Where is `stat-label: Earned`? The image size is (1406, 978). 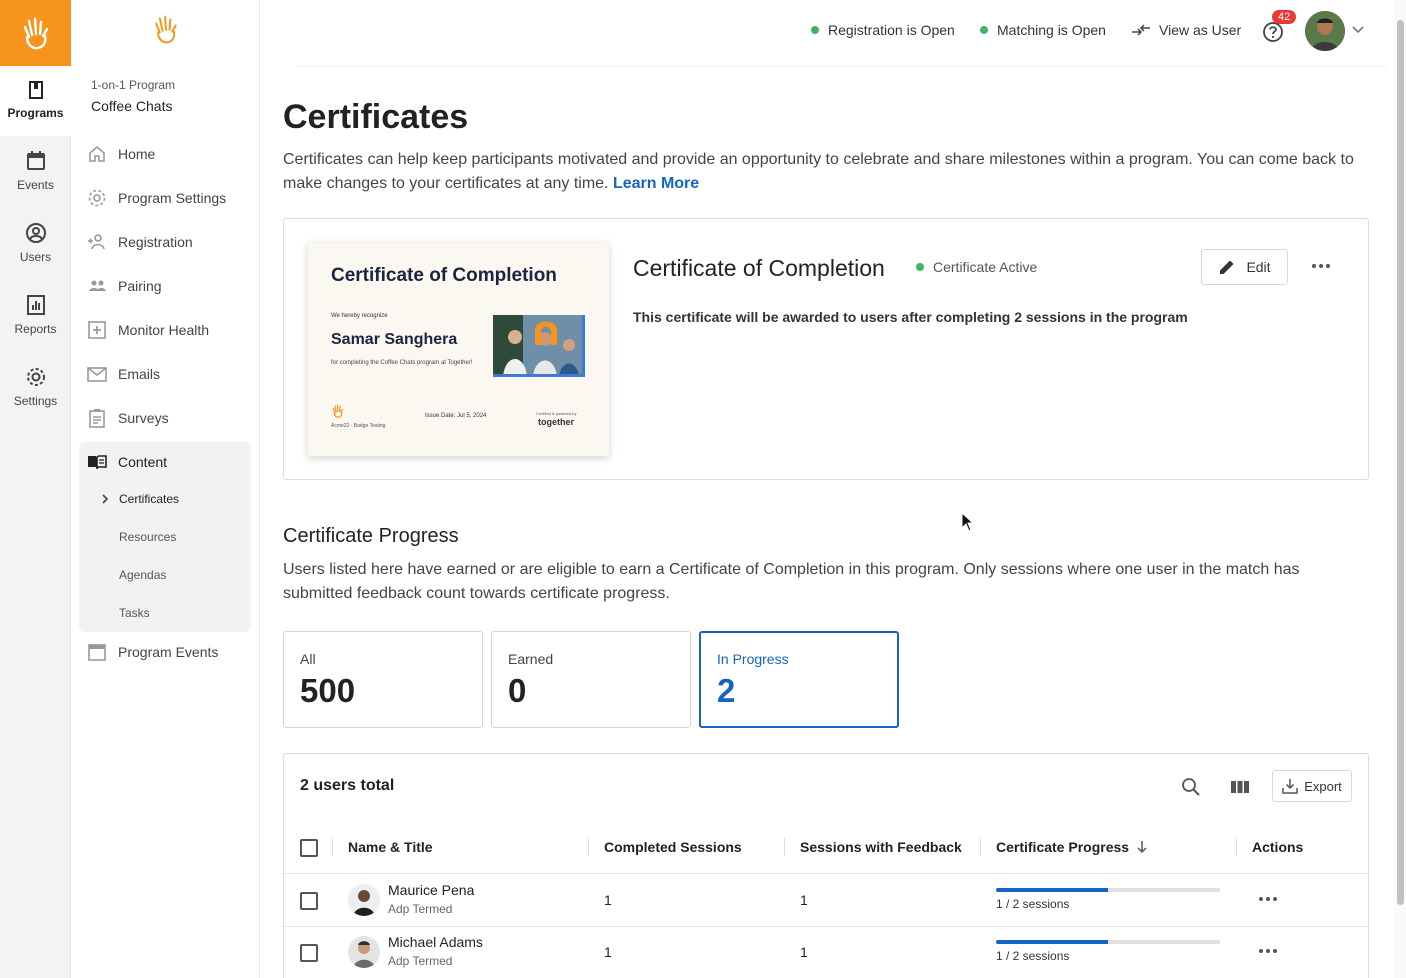
stat-label: Earned is located at coordinates (531, 659).